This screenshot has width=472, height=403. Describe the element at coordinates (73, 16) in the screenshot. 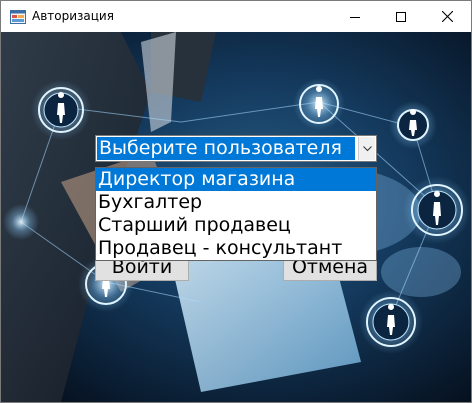

I see `window-title: Авторизация` at that location.